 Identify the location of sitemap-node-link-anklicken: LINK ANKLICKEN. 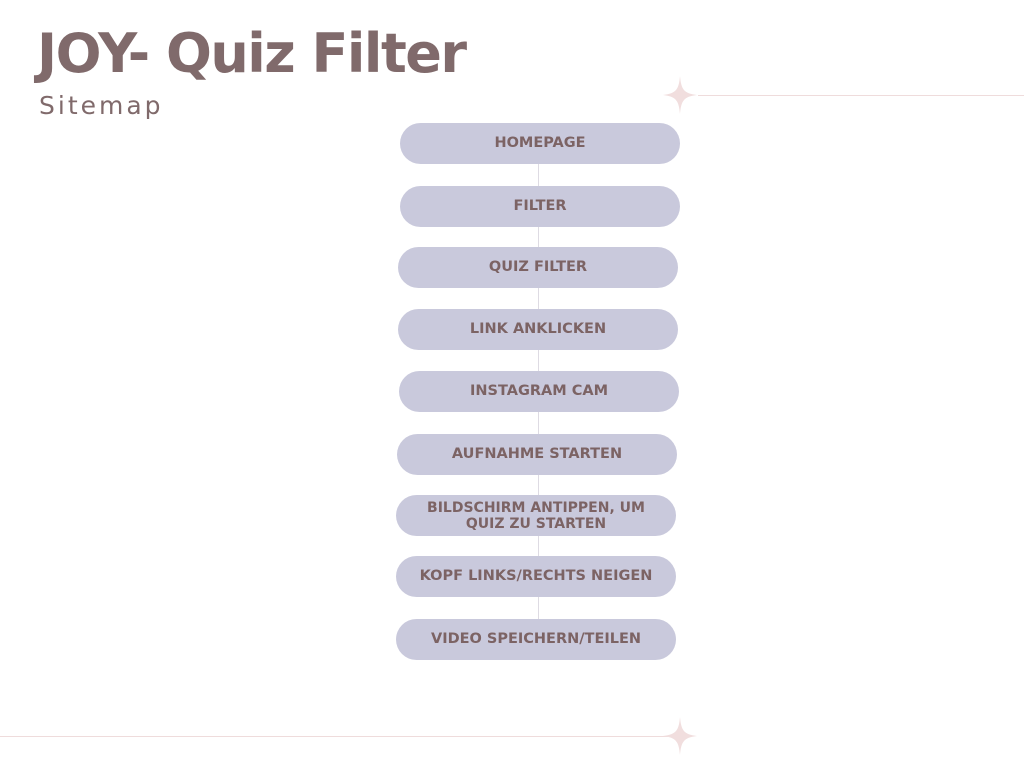
(538, 329).